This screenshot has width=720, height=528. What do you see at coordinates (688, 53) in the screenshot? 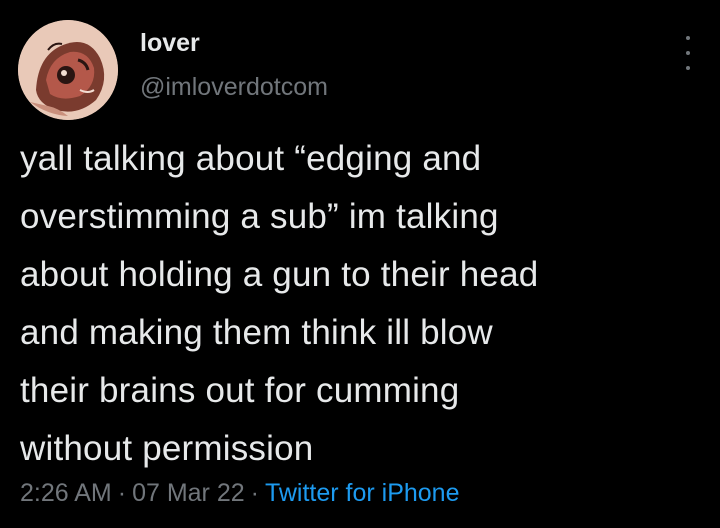
I see `more-dots-vertical-icon` at bounding box center [688, 53].